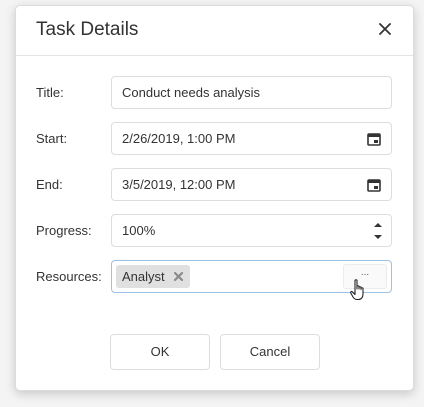  I want to click on resources-label: Resources:, so click(69, 276).